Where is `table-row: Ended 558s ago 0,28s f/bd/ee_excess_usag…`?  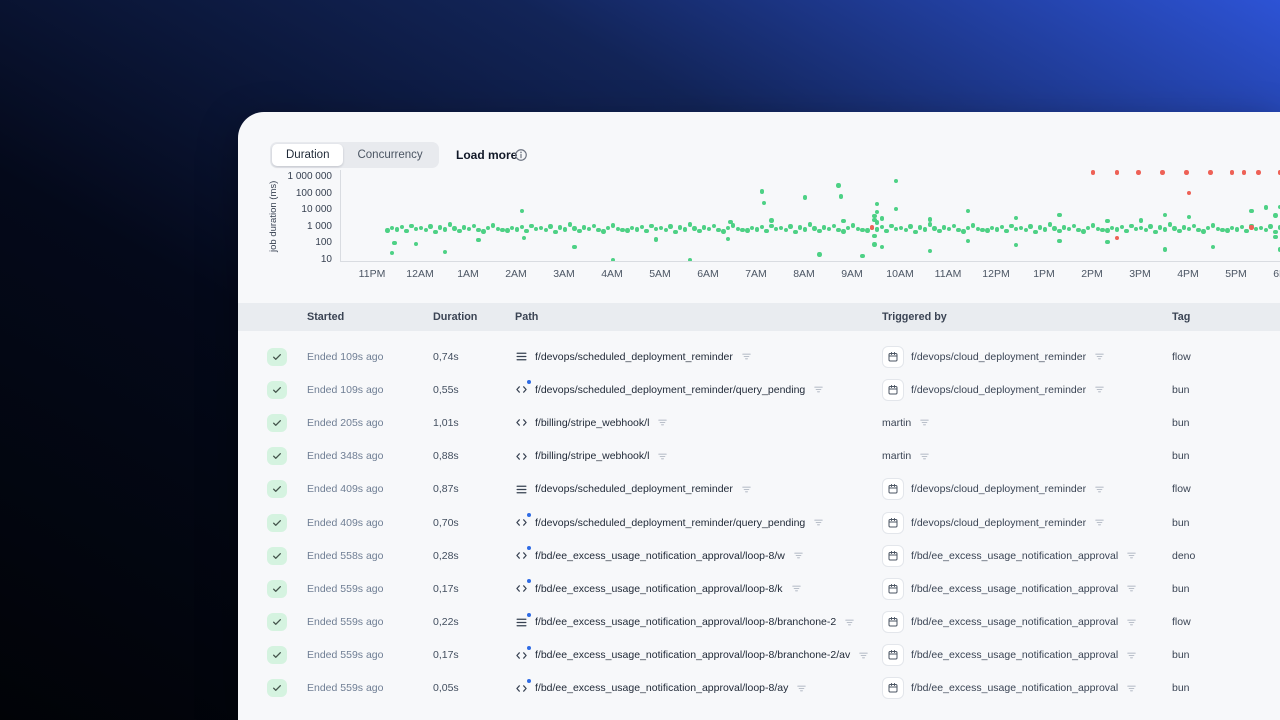
table-row: Ended 558s ago 0,28s f/bd/ee_excess_usag… is located at coordinates (759, 555).